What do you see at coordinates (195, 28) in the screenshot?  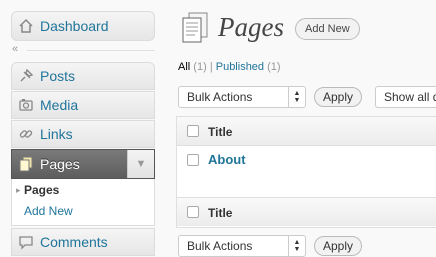 I see `pages-header-icon` at bounding box center [195, 28].